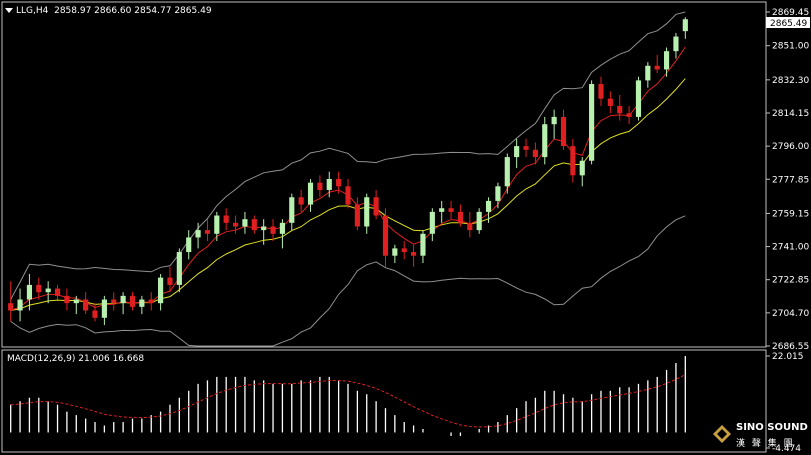 The image size is (811, 455). Describe the element at coordinates (76, 359) in the screenshot. I see `macd-title: MACD(12,26,9) 21.006 16.668` at that location.